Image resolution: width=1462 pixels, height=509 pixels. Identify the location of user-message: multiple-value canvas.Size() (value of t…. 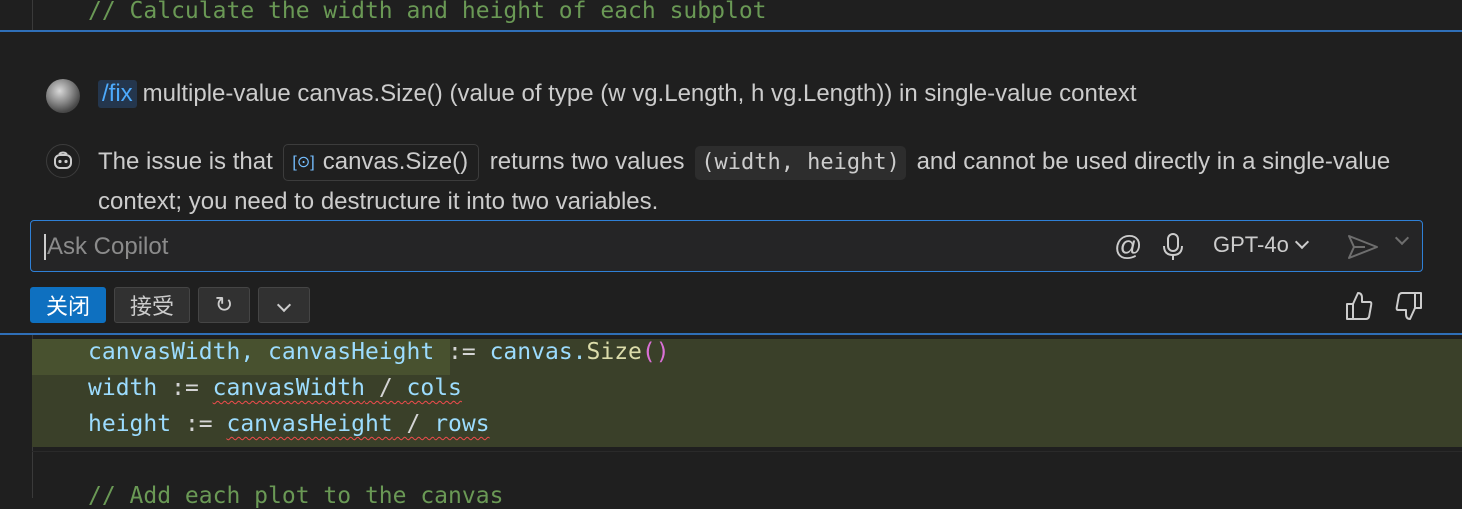
(639, 93).